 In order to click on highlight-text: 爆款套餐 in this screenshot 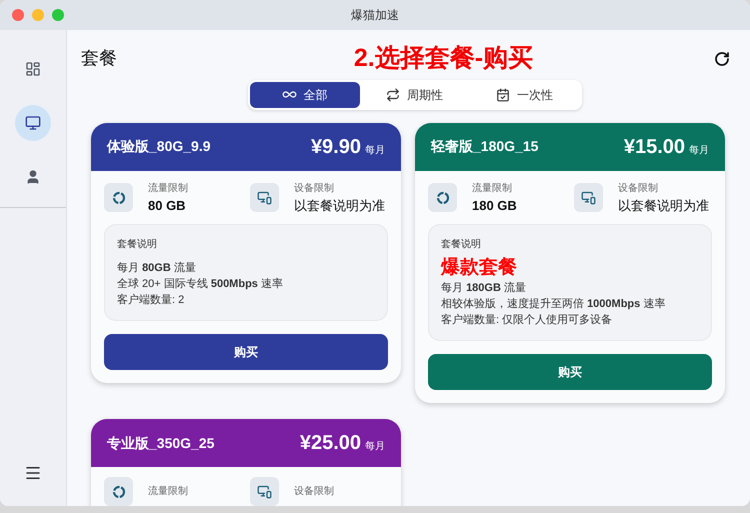, I will do `click(479, 268)`.